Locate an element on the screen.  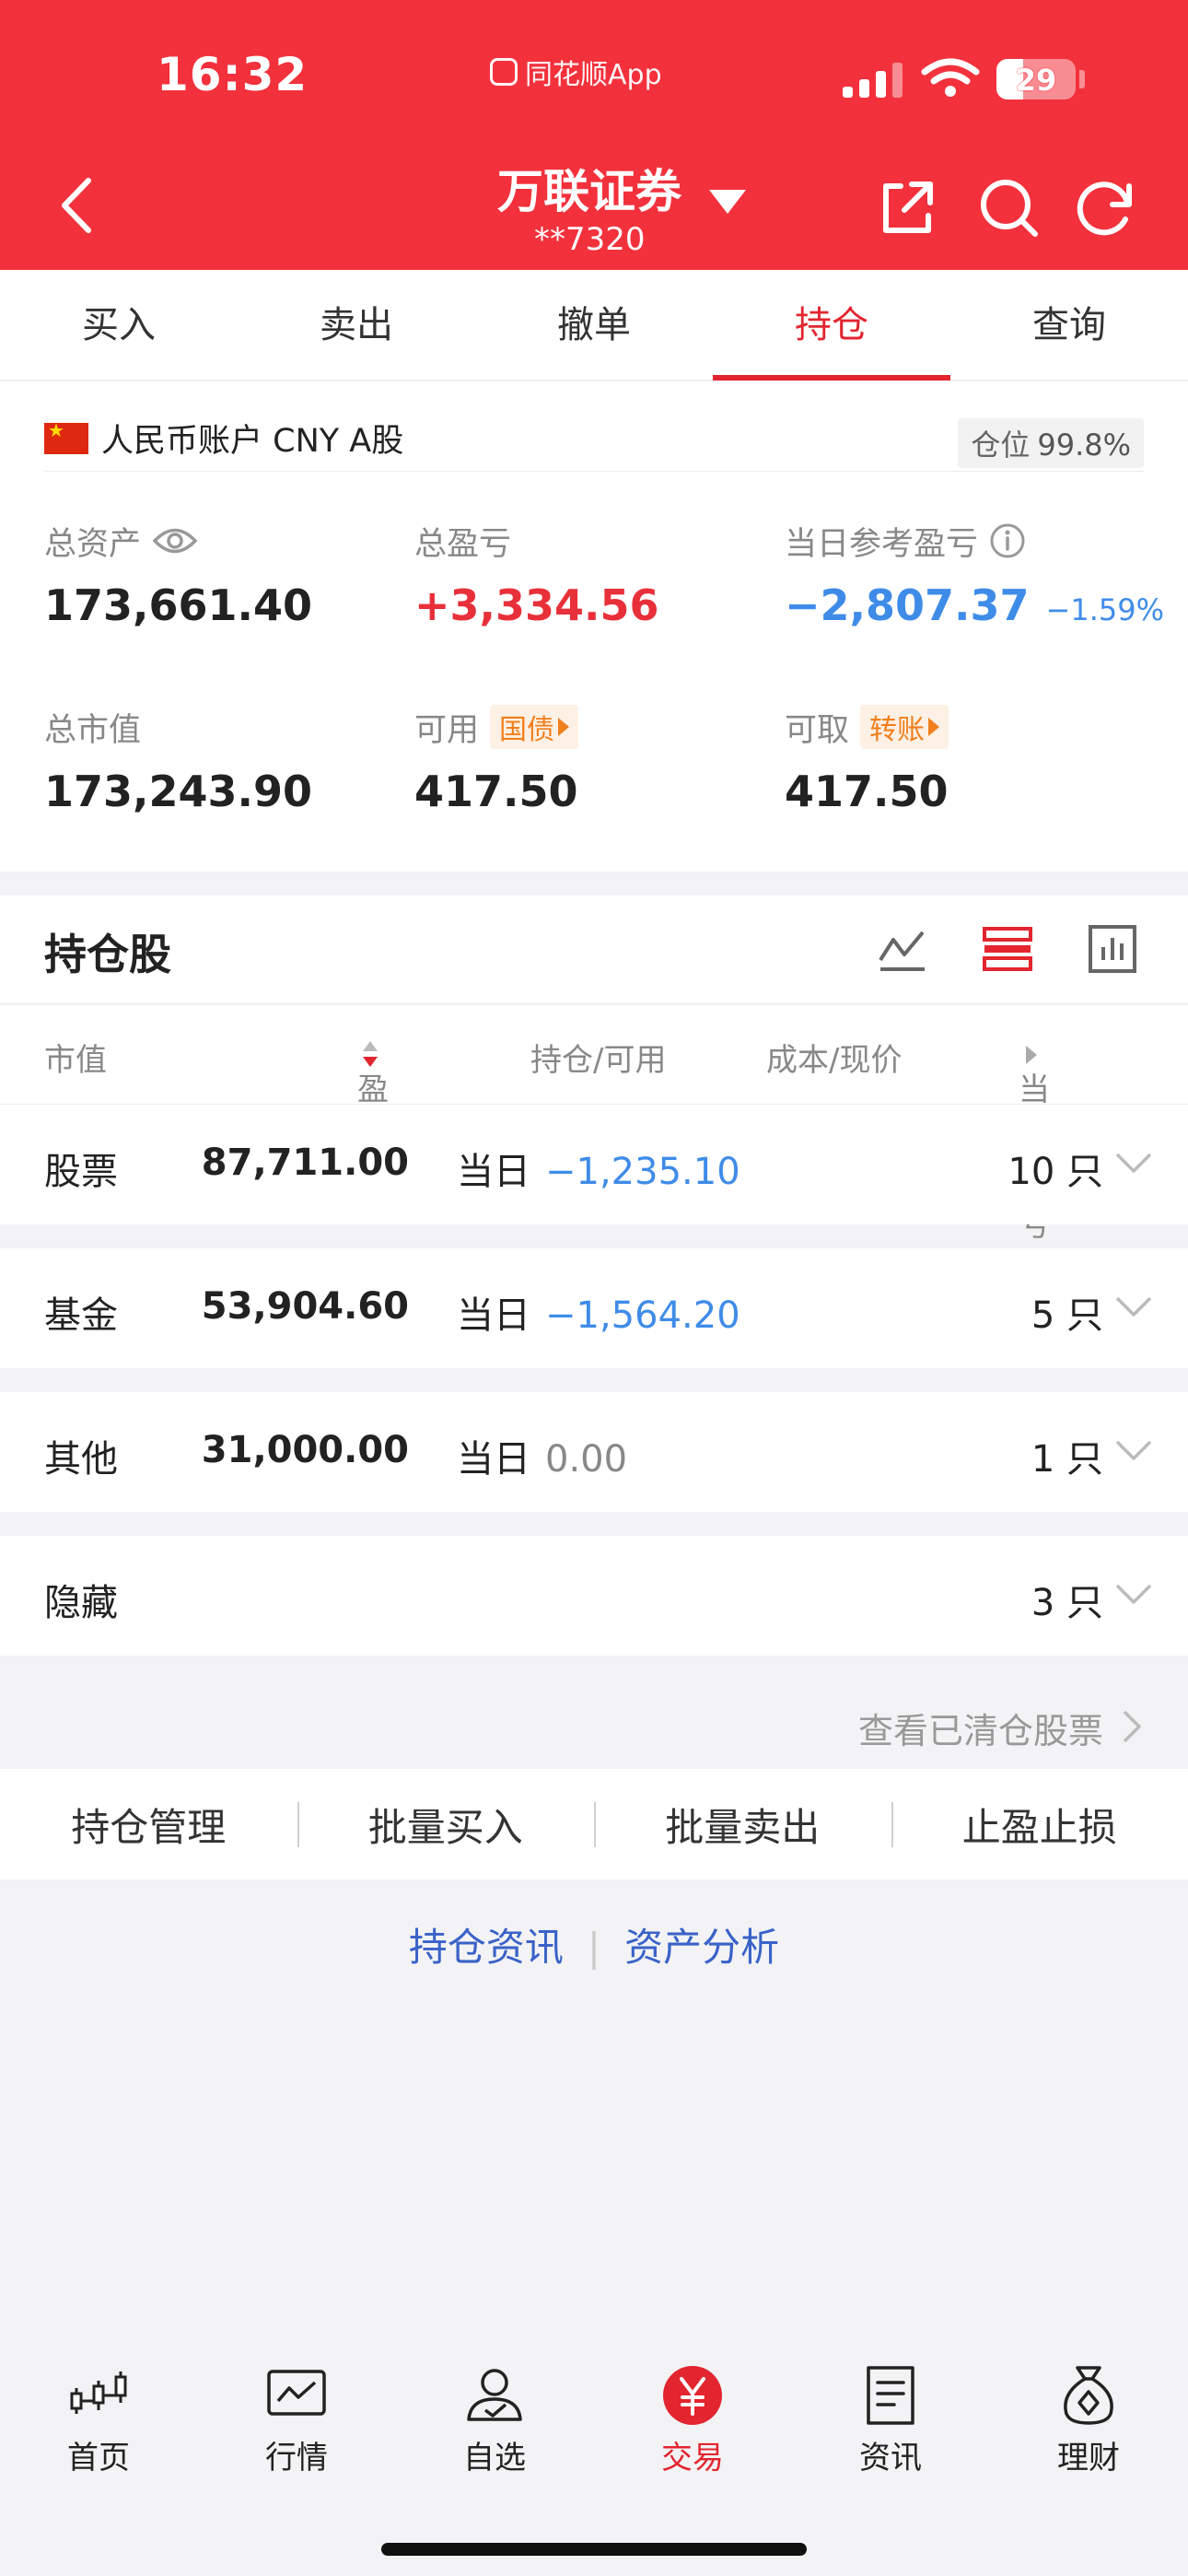
batch-sell-button: 批量卖出 is located at coordinates (742, 1825).